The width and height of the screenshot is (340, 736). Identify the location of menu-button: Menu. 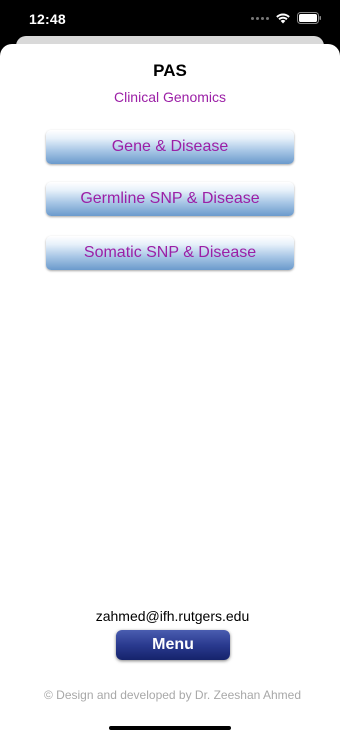
(173, 645).